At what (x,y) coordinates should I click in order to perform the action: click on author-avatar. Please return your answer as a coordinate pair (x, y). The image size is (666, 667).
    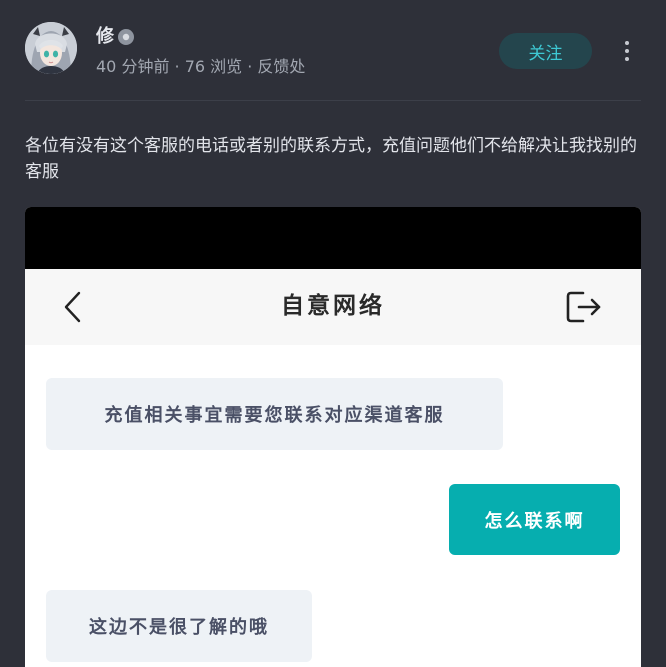
    Looking at the image, I should click on (51, 48).